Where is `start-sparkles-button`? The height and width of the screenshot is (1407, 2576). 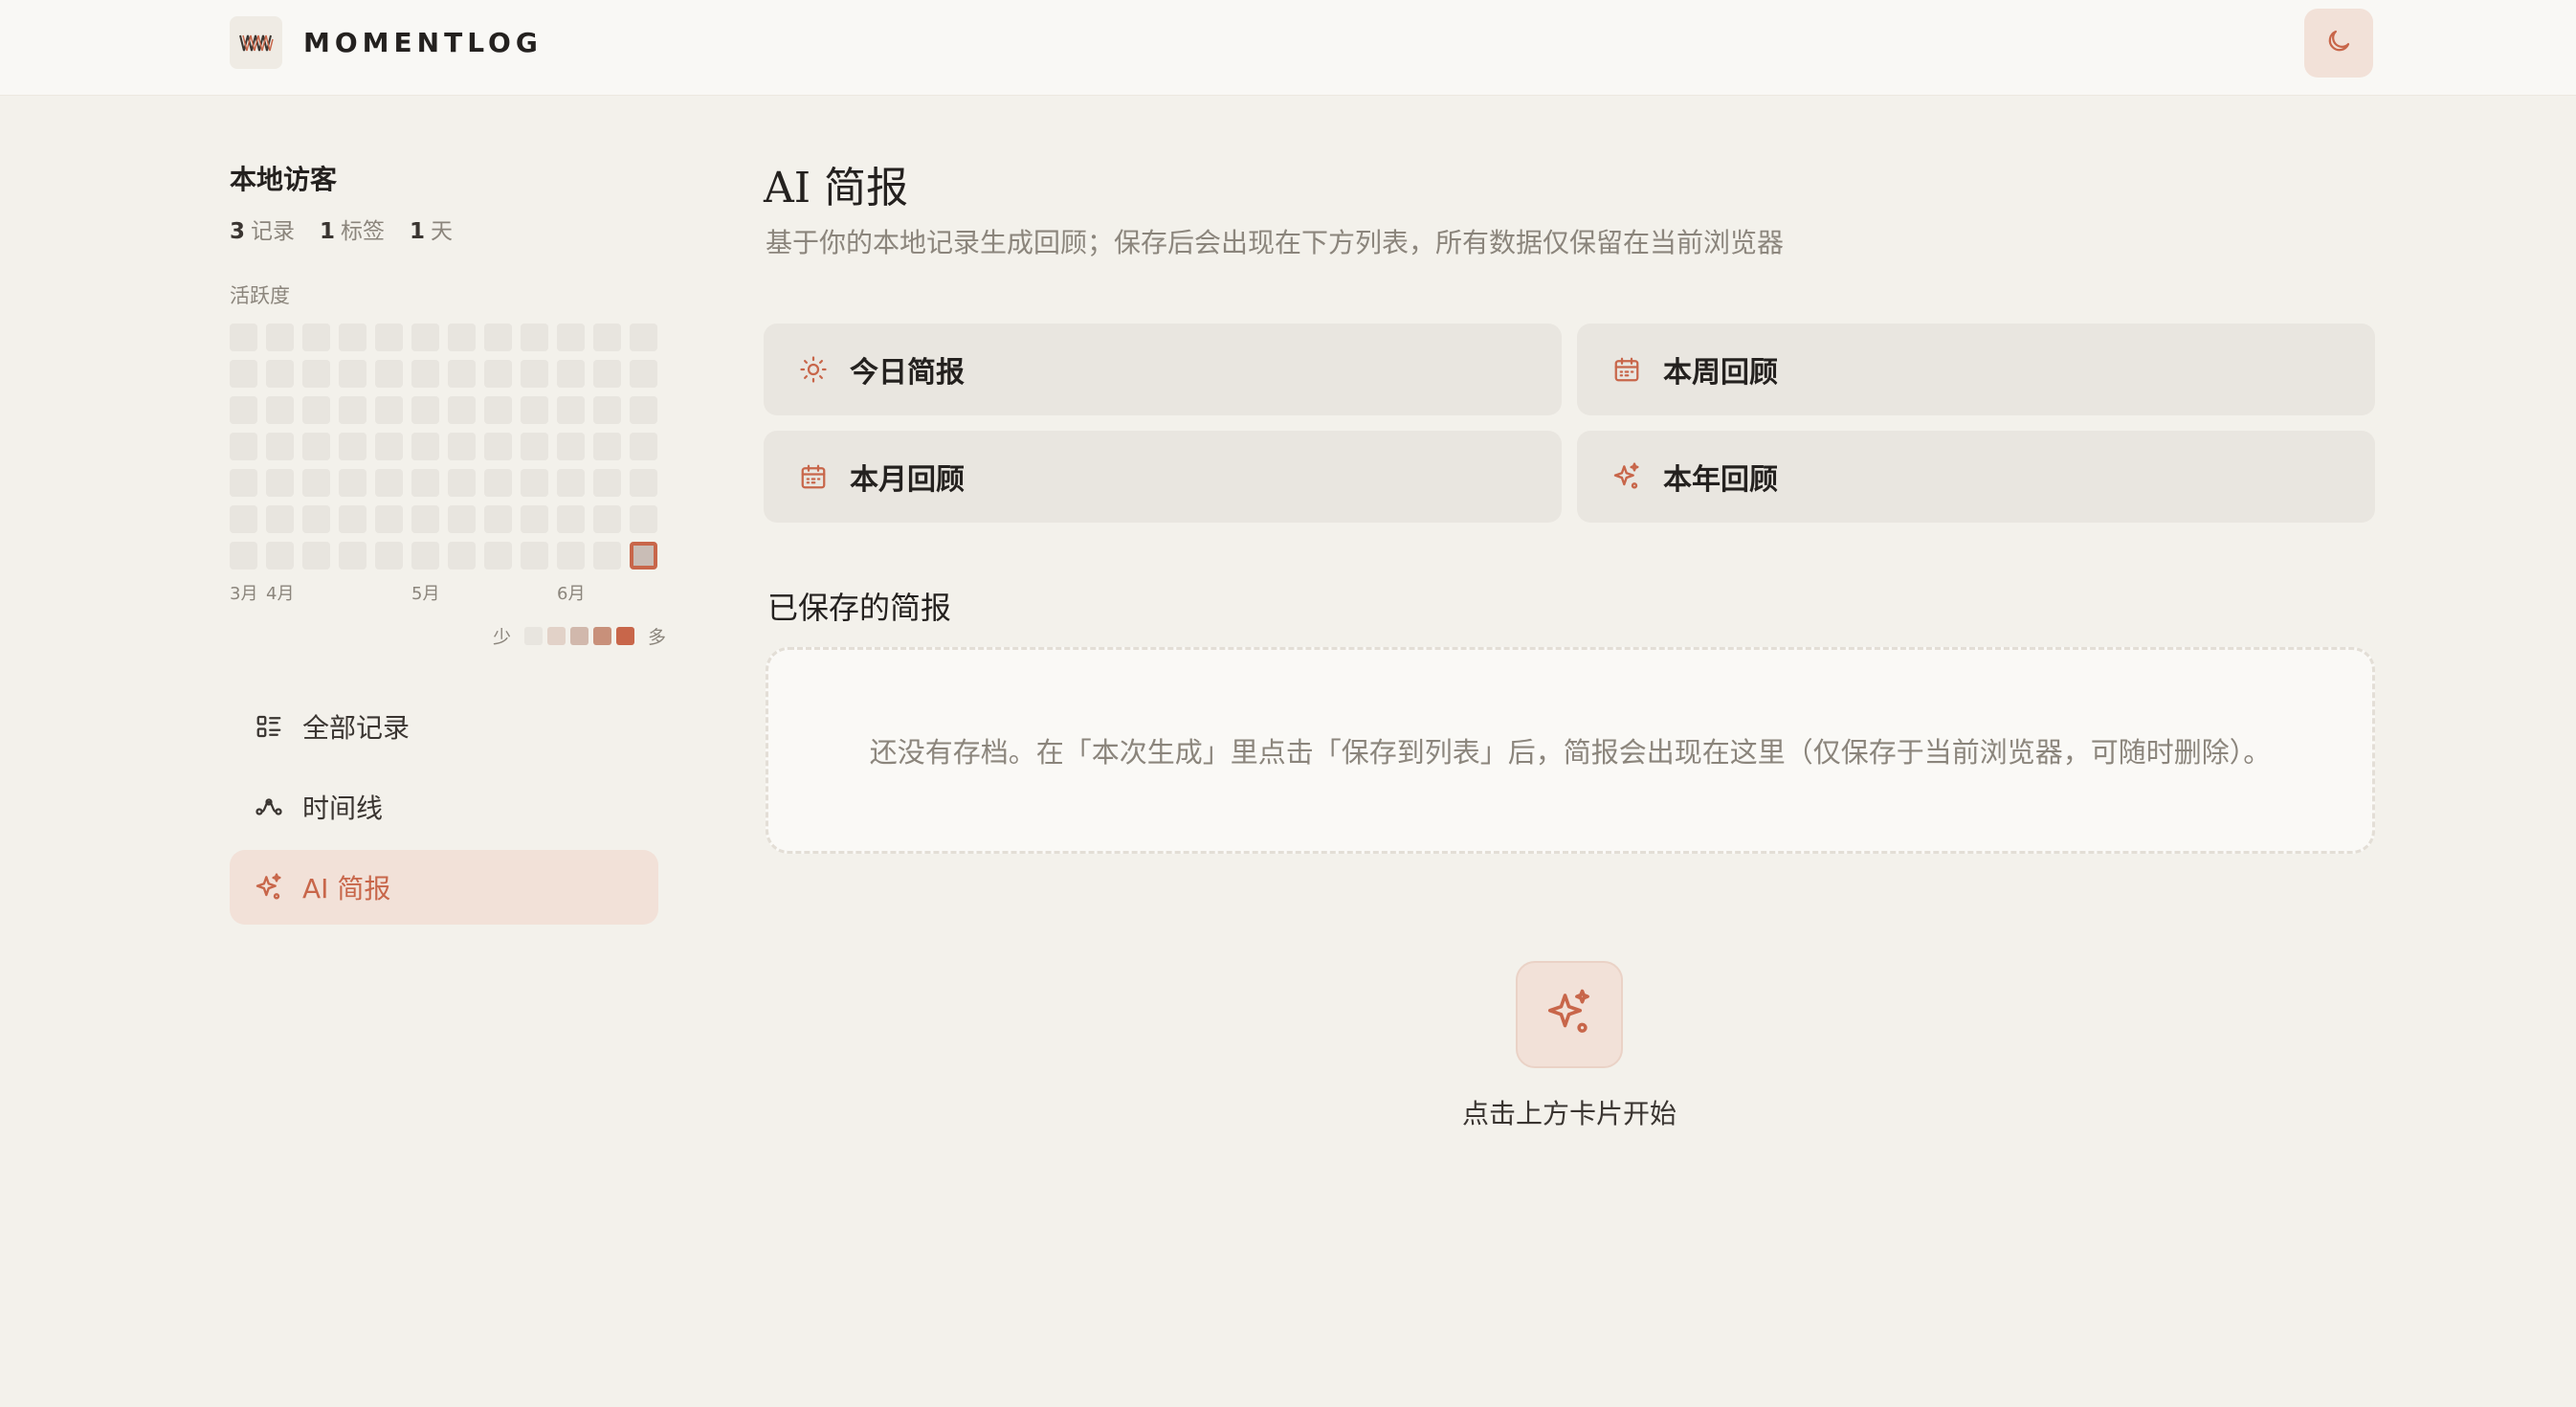
start-sparkles-button is located at coordinates (1569, 1014).